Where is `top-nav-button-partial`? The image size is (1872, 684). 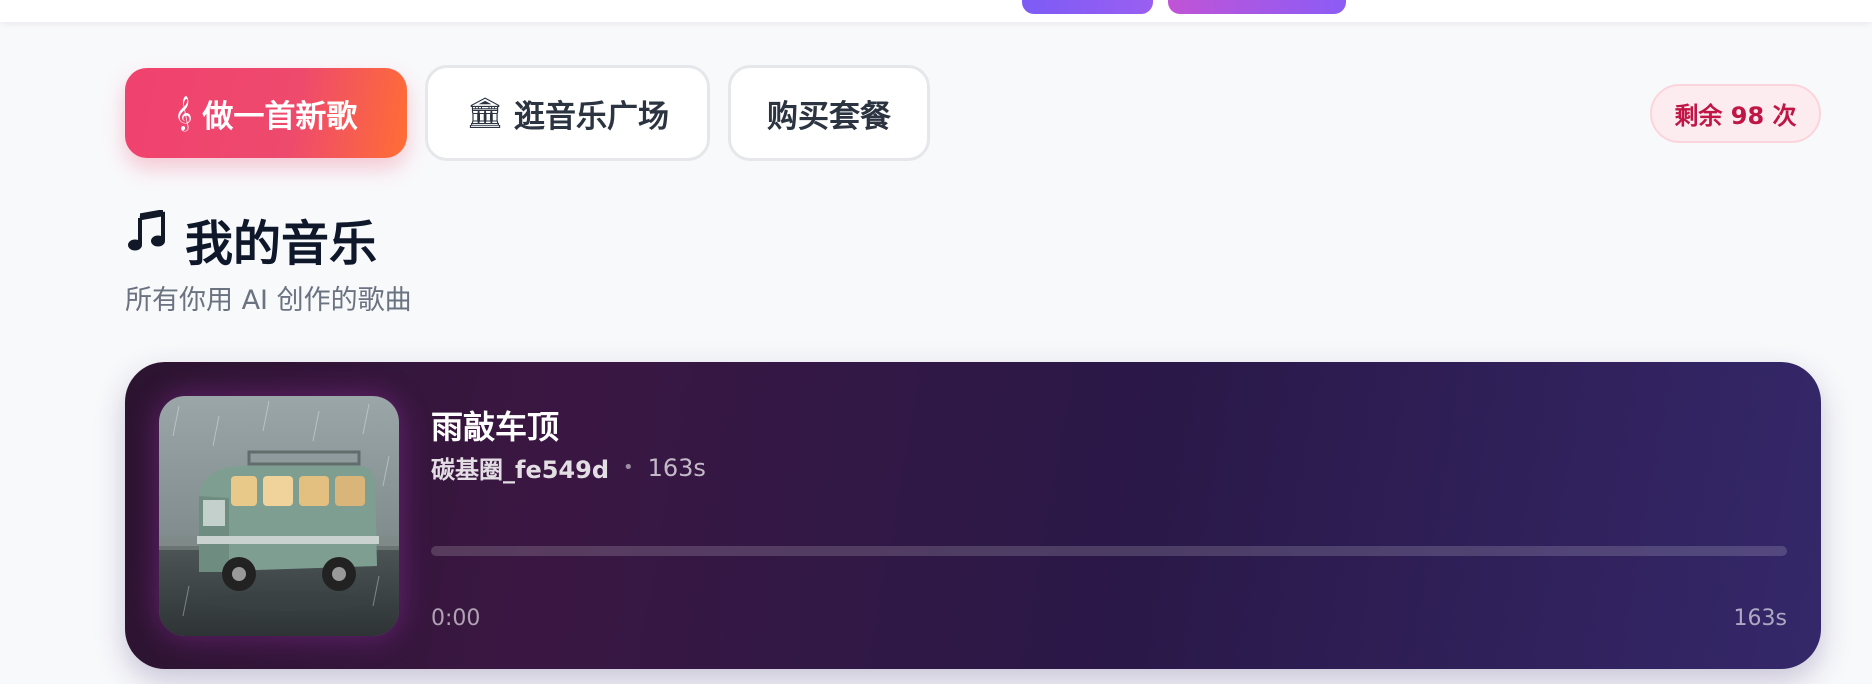 top-nav-button-partial is located at coordinates (1087, 7).